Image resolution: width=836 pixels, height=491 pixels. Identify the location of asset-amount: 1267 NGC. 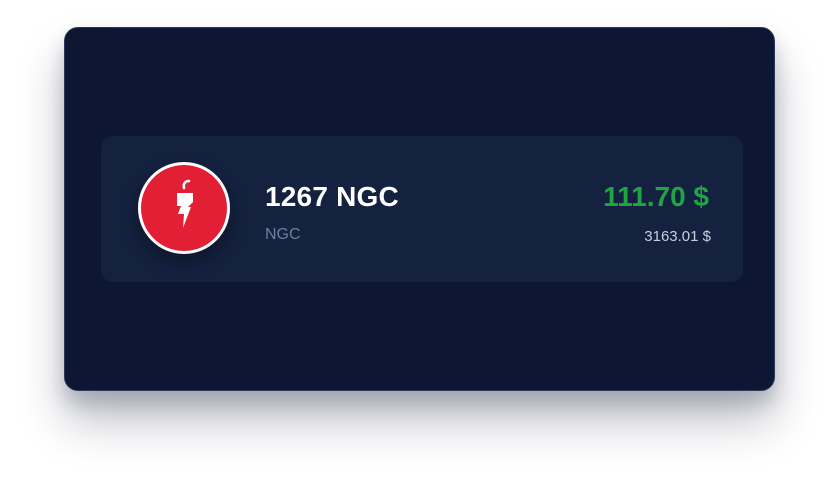
(332, 196).